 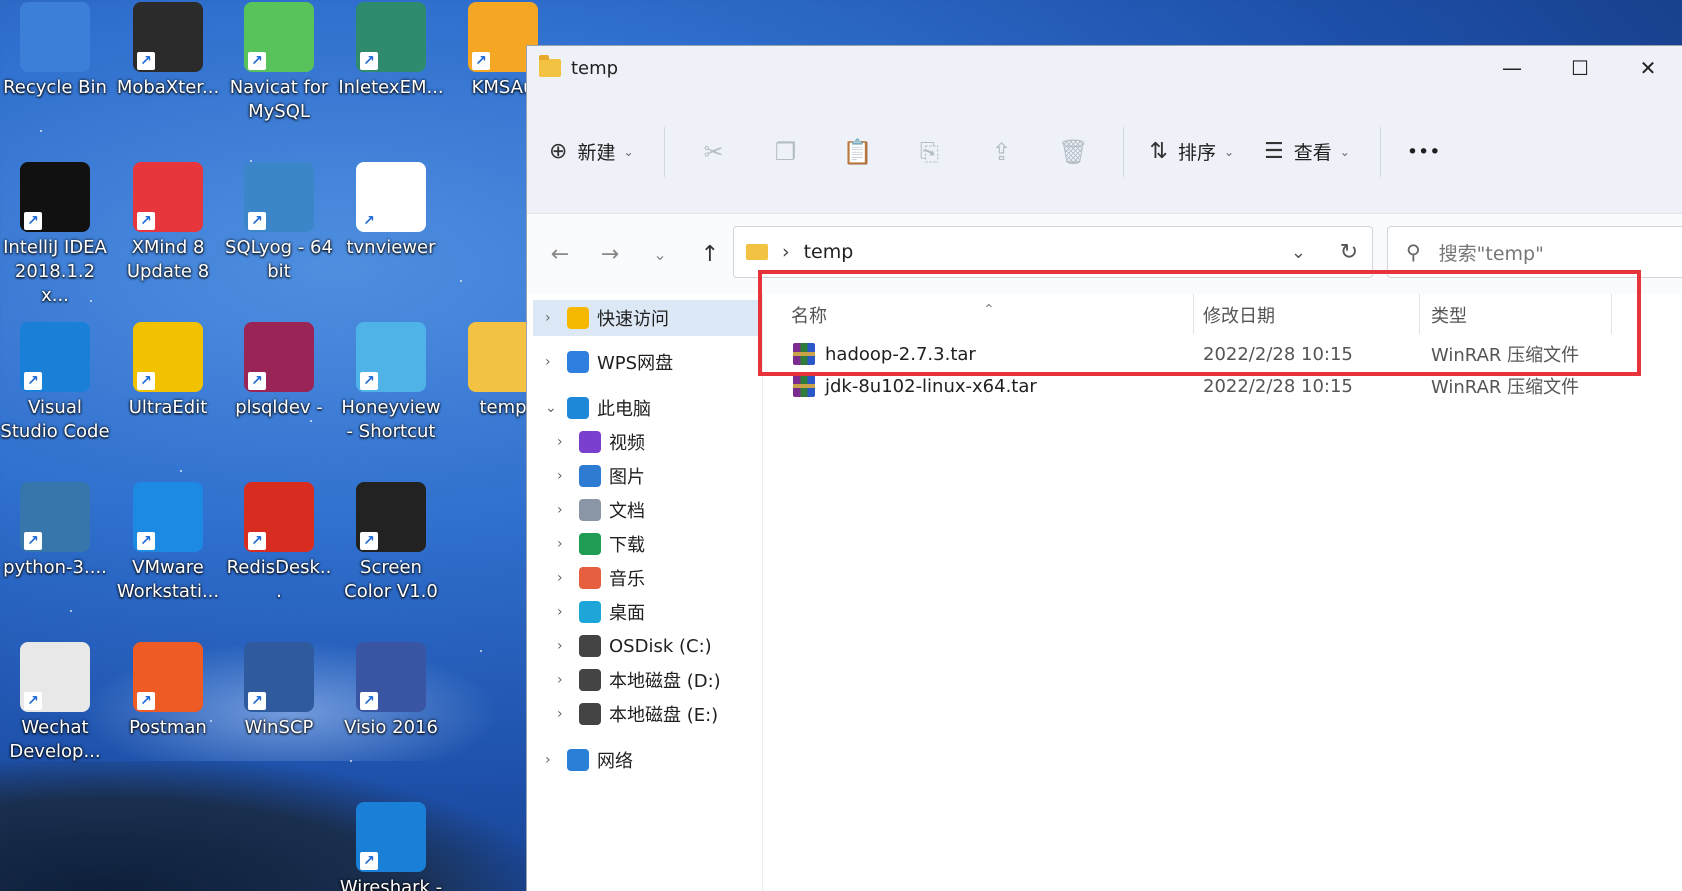 I want to click on view-button: ☰ 查看 ⌄, so click(x=1307, y=151).